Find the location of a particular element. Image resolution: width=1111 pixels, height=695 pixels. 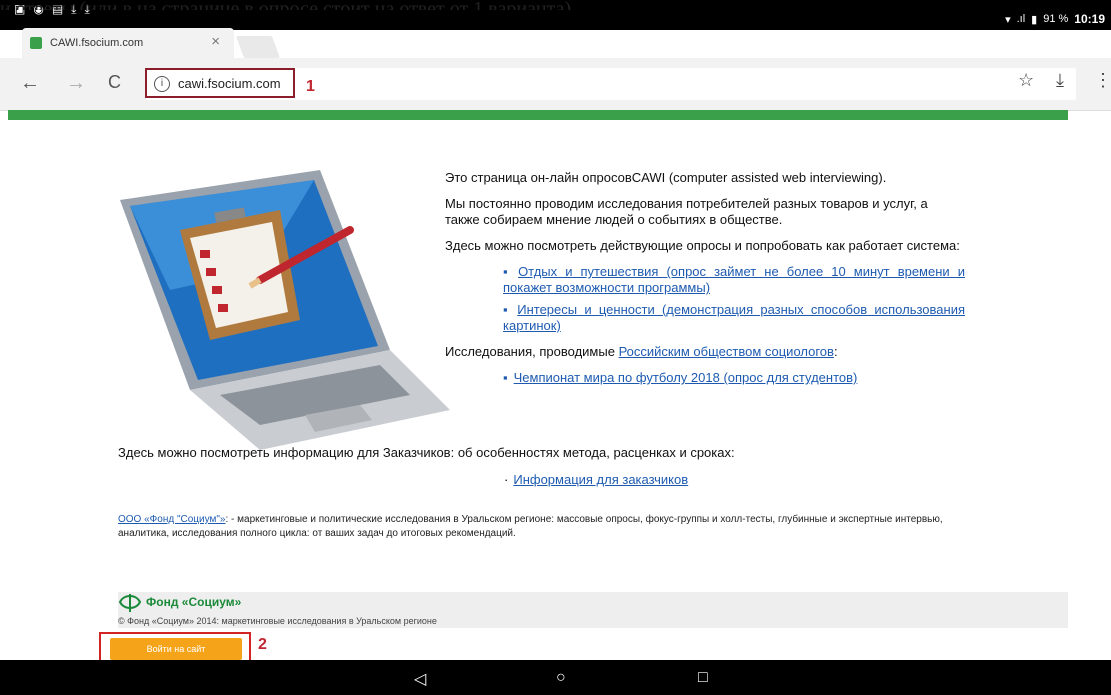

signal-icon: .ıl is located at coordinates (1021, 19).